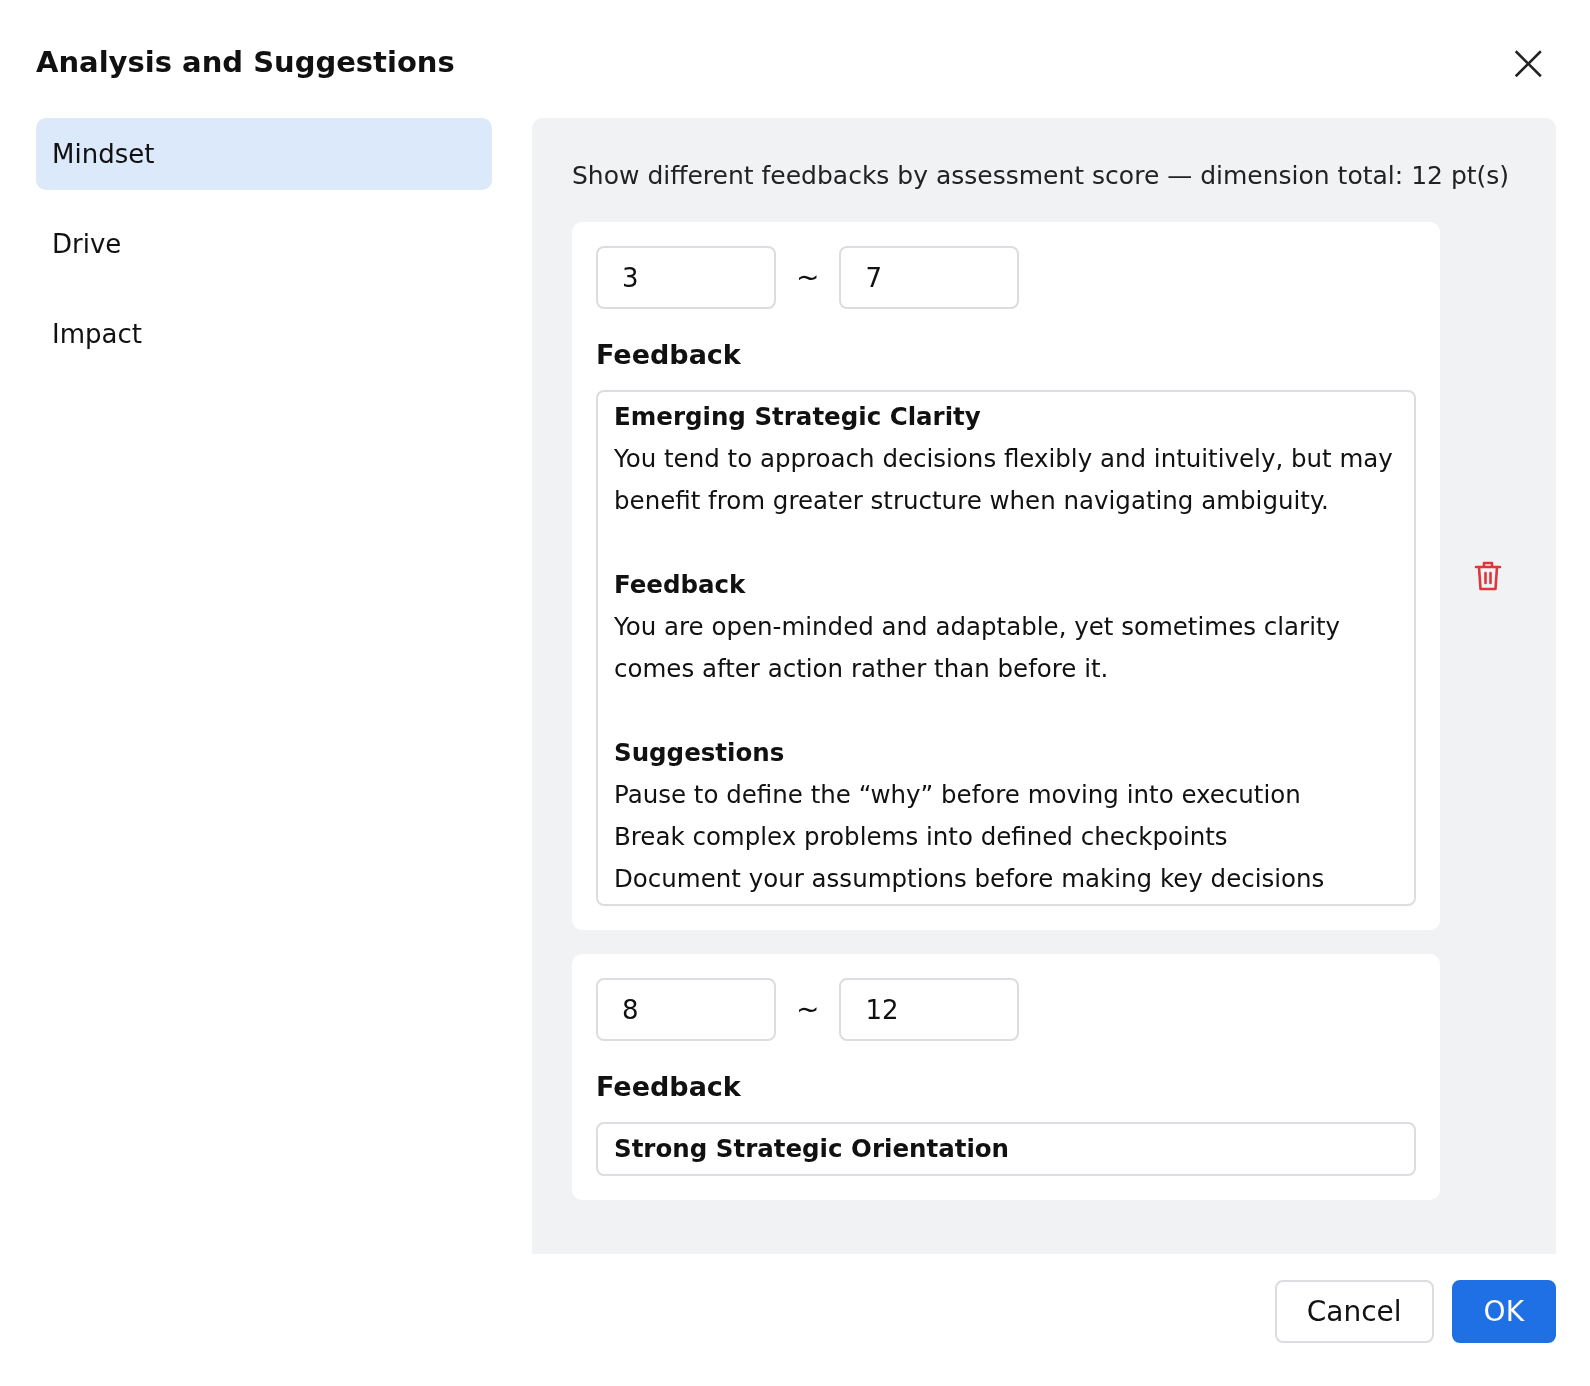  Describe the element at coordinates (264, 154) in the screenshot. I see `sidebar-item: Mindset` at that location.